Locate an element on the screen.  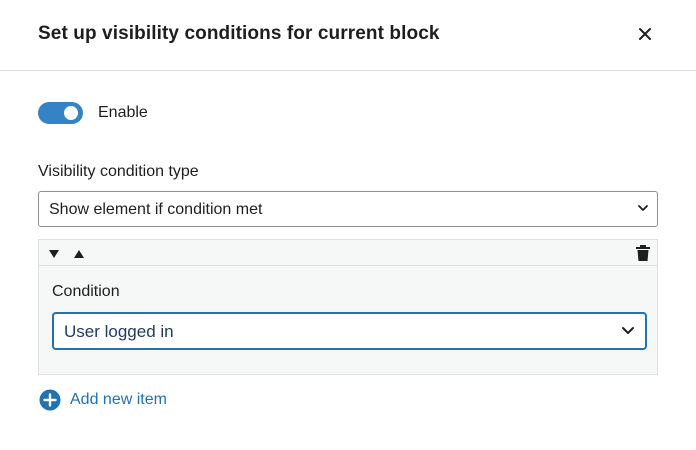
plus-circle-icon is located at coordinates (50, 400).